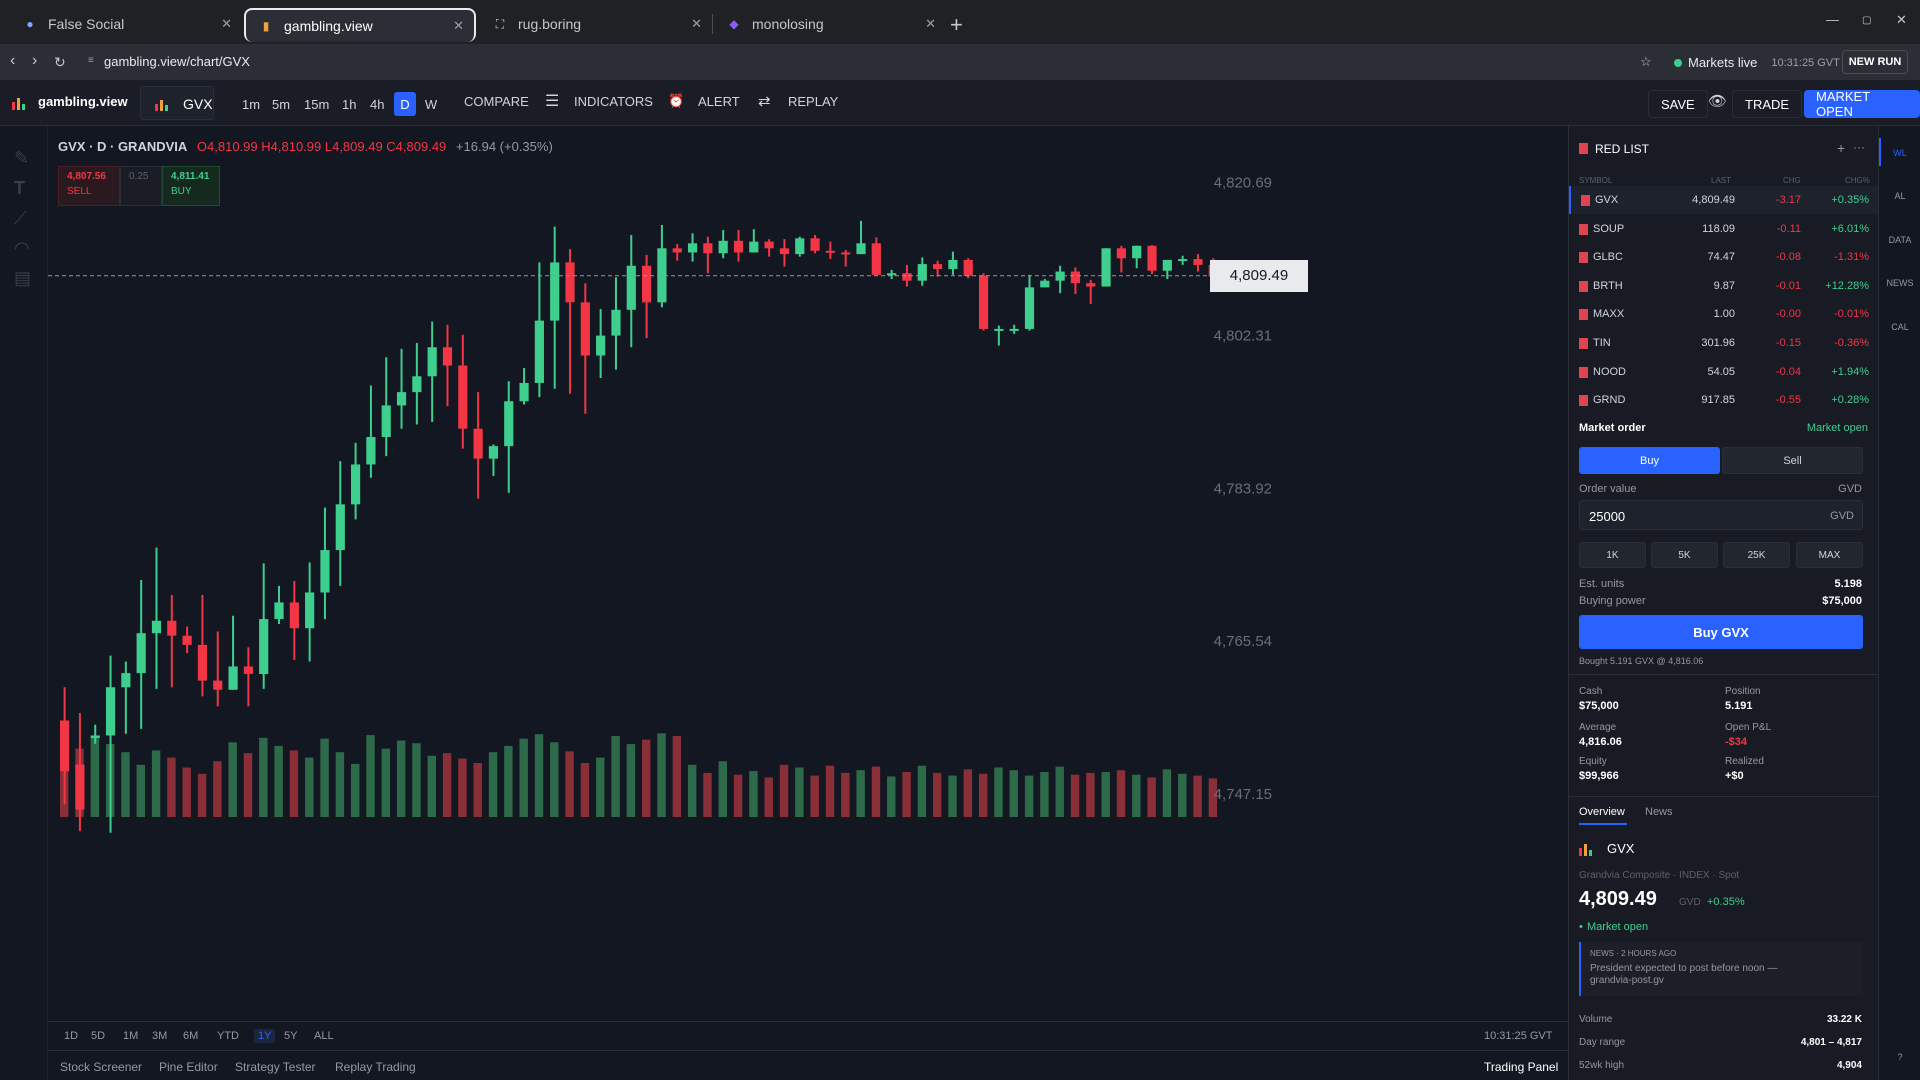 The height and width of the screenshot is (1080, 1920). I want to click on brand-name: gambling.view, so click(83, 101).